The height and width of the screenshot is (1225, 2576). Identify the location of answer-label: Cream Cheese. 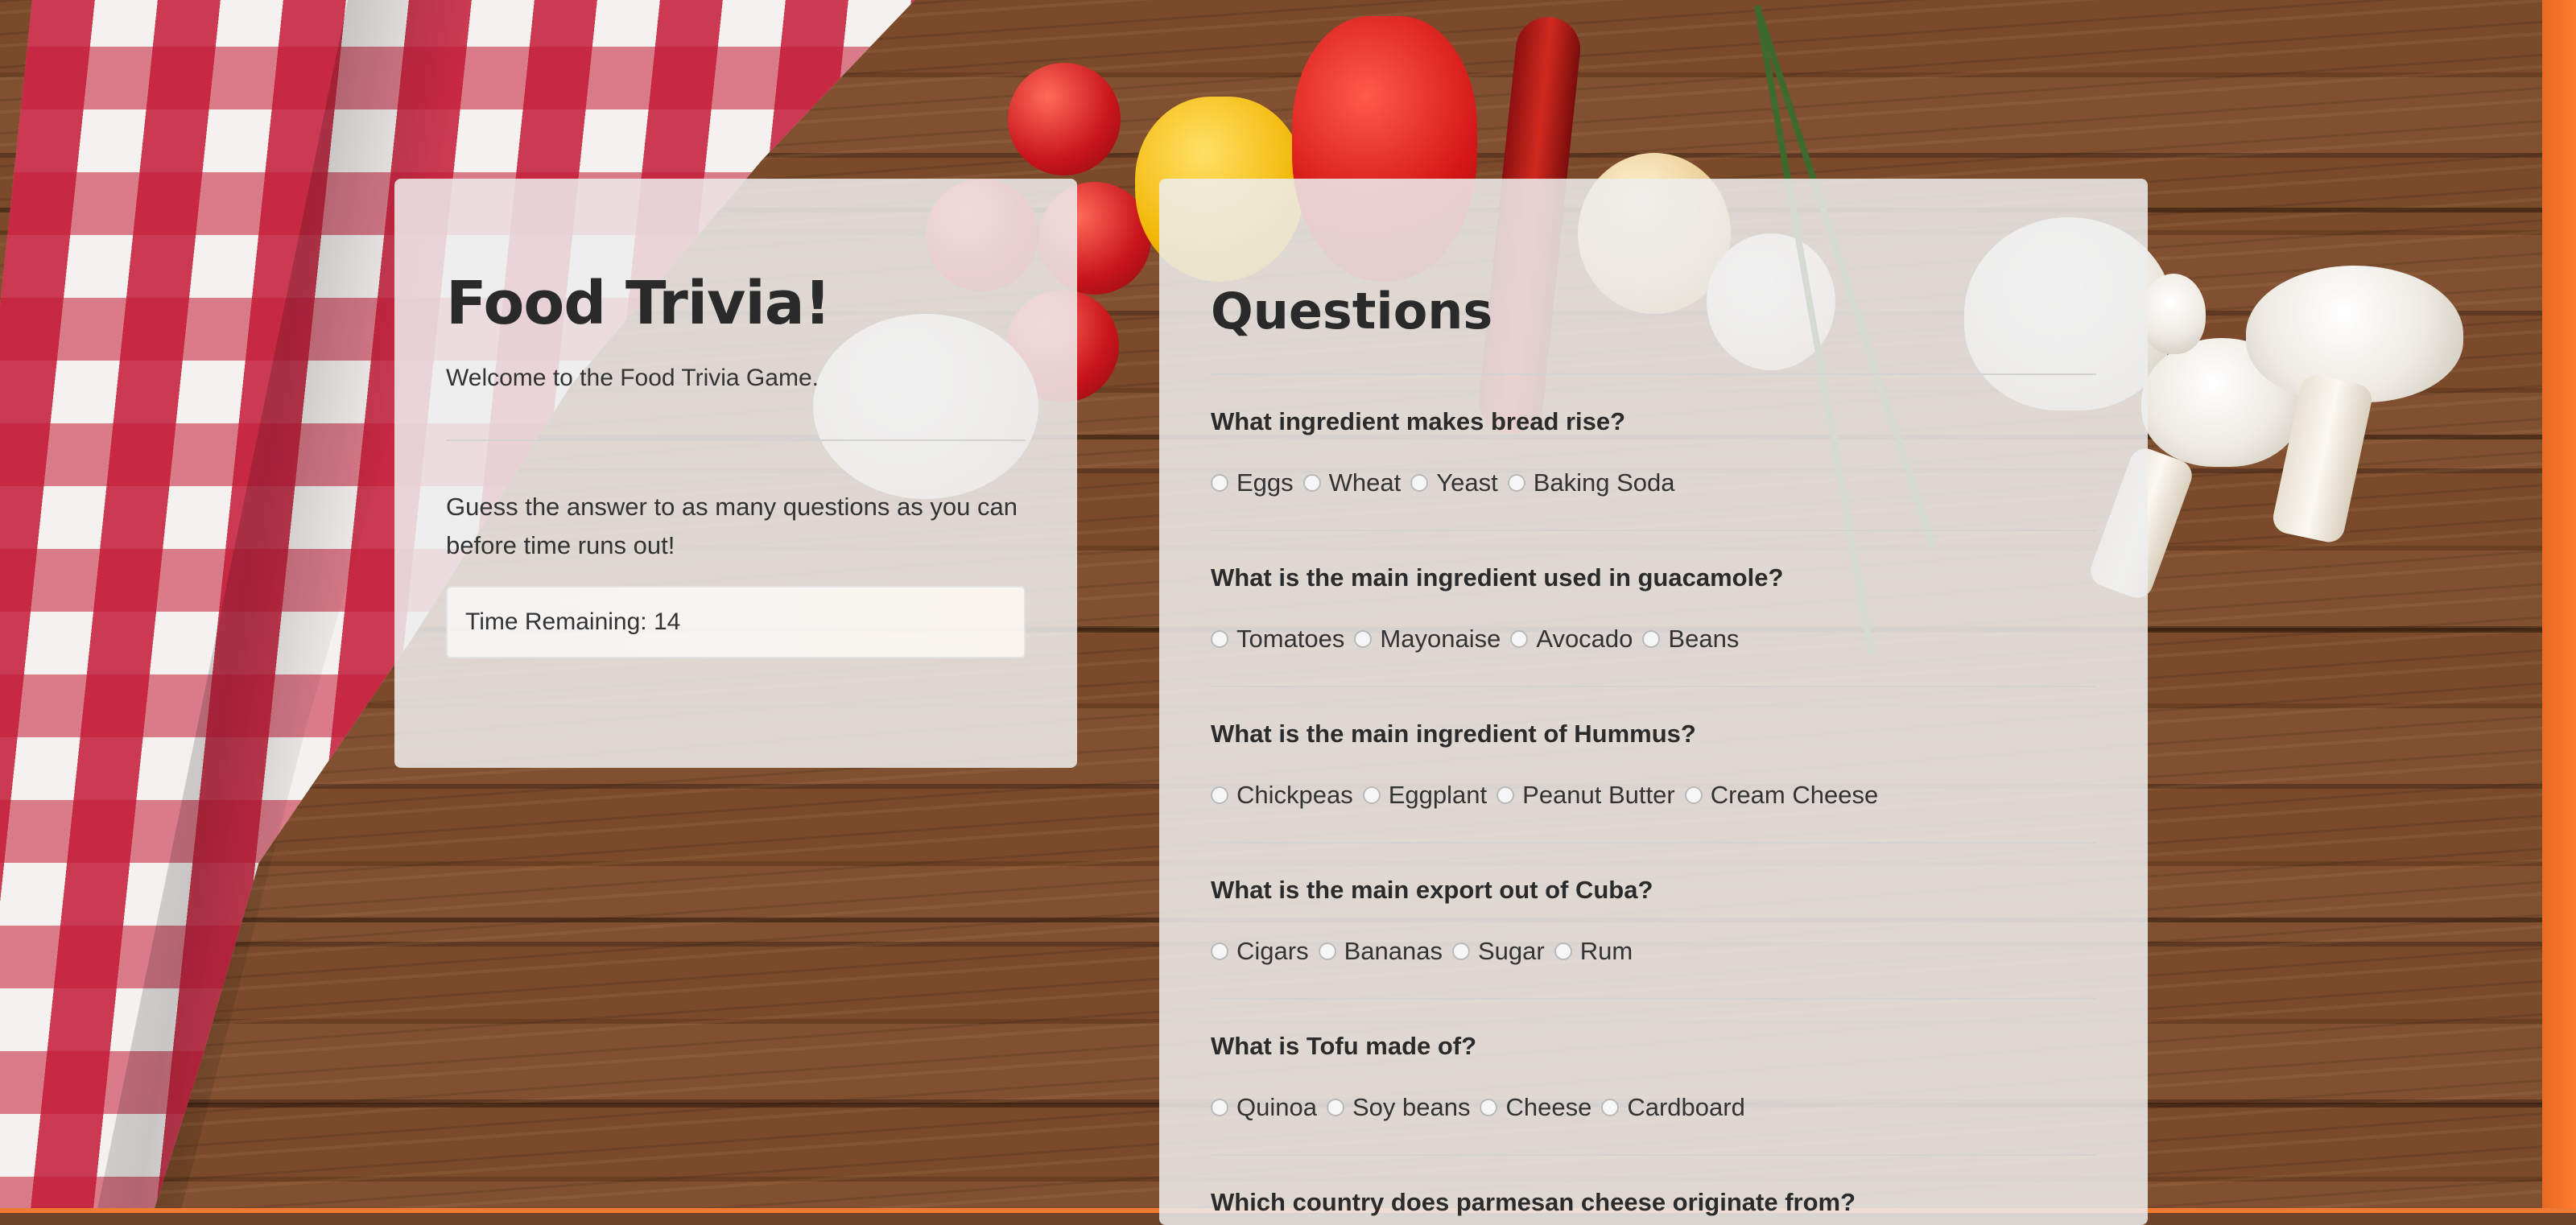
(1794, 795).